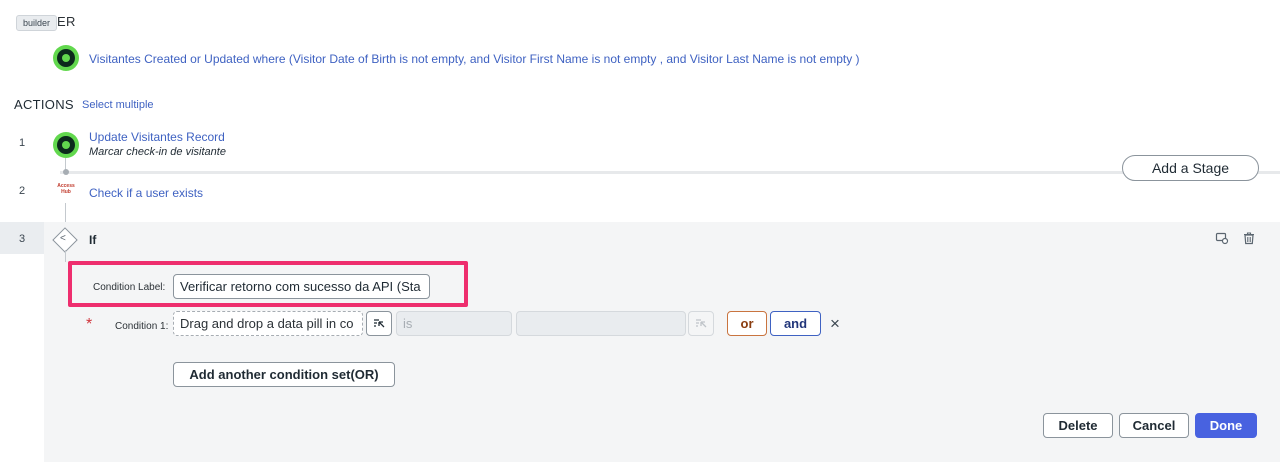 The height and width of the screenshot is (462, 1280). Describe the element at coordinates (93, 240) in the screenshot. I see `if-title: If` at that location.